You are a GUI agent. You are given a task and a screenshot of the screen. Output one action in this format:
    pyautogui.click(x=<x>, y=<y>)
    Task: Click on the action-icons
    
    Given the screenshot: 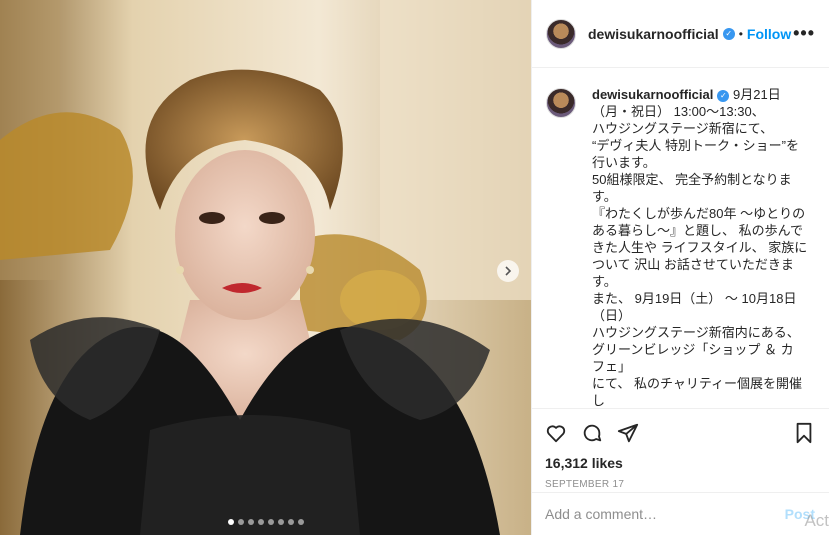 What is the action you would take?
    pyautogui.click(x=680, y=433)
    